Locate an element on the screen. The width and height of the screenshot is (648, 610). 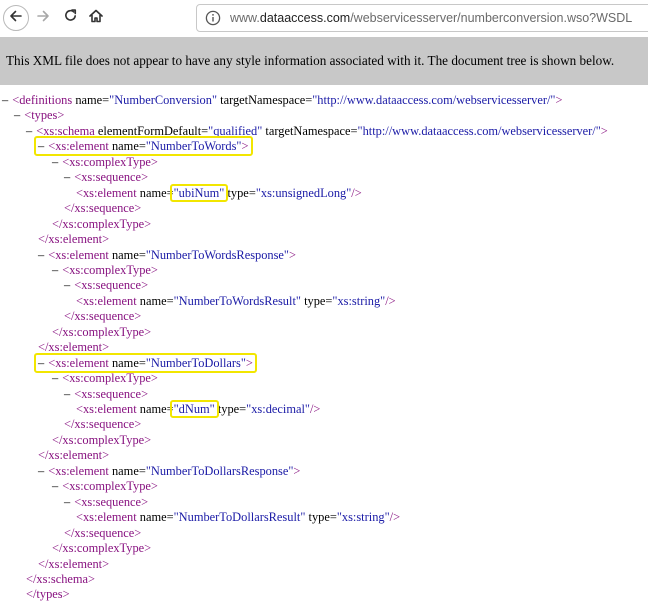
reload-button is located at coordinates (70, 18).